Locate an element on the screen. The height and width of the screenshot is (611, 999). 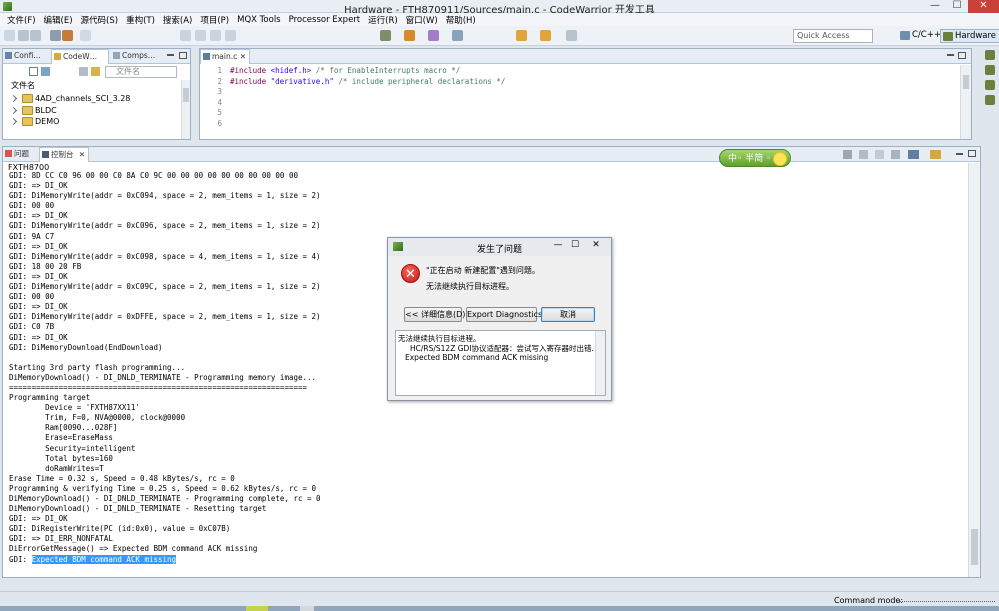
editor-scrollbar is located at coordinates (965, 102).